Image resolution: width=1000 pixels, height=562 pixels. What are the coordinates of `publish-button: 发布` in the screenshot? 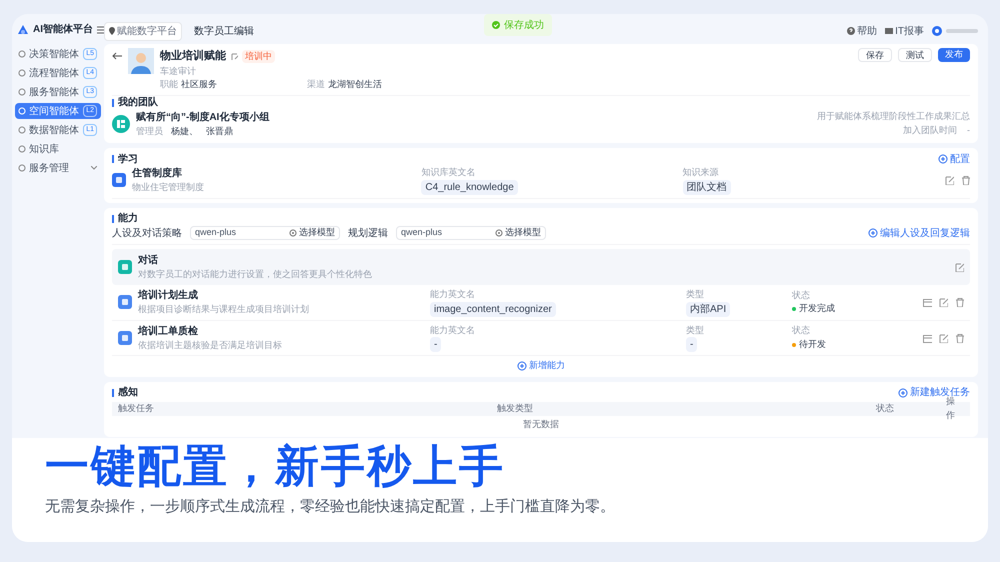 It's located at (954, 55).